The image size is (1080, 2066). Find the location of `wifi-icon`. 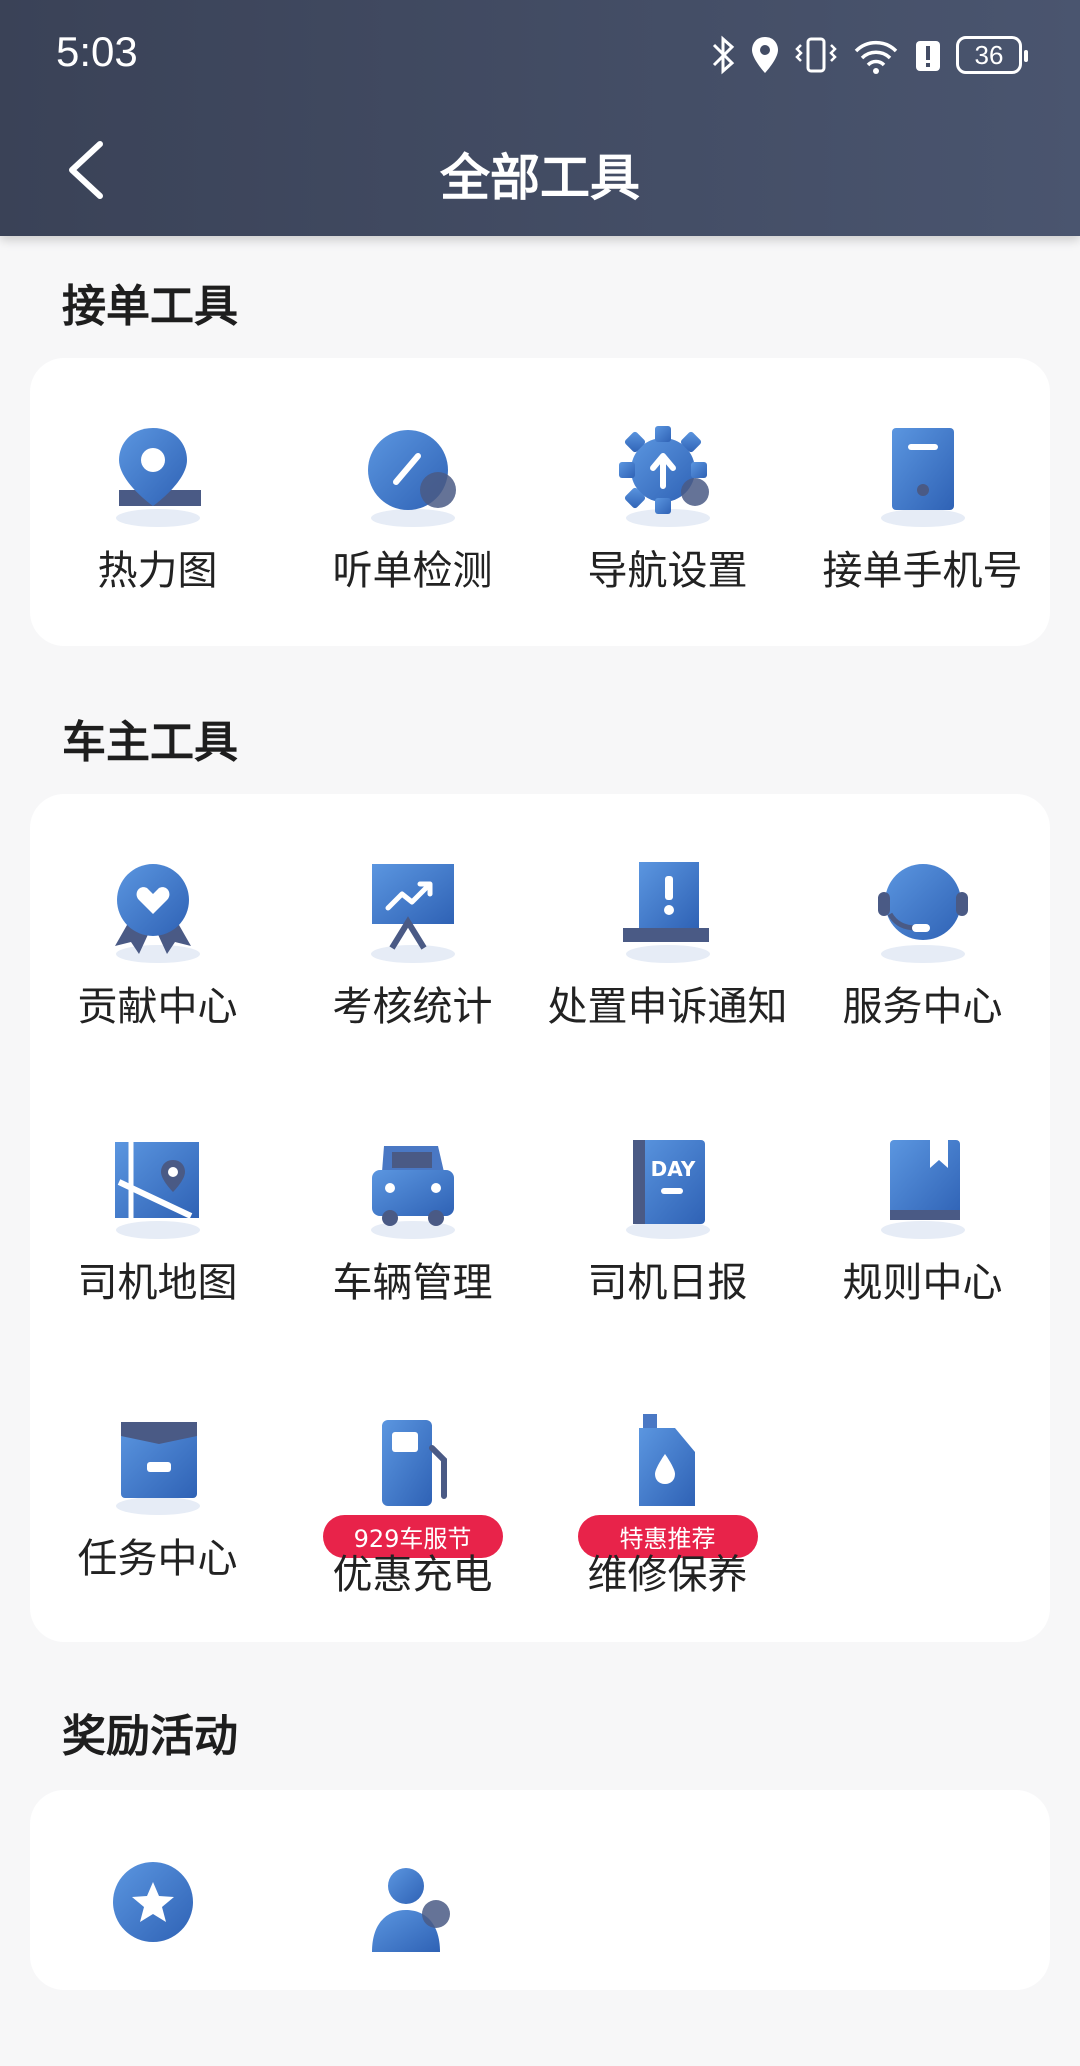

wifi-icon is located at coordinates (876, 57).